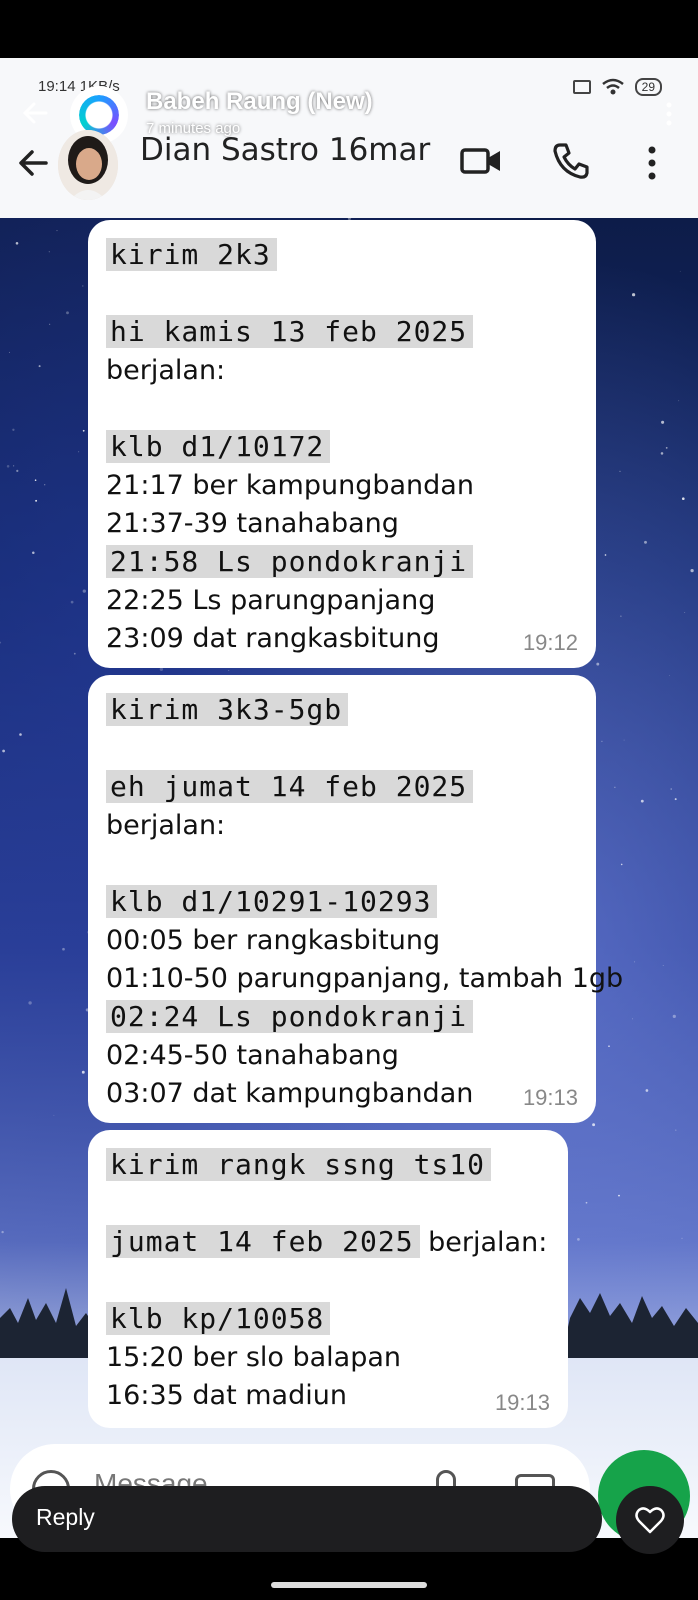 The image size is (698, 1600). What do you see at coordinates (307, 1519) in the screenshot?
I see `reply-input: Reply` at bounding box center [307, 1519].